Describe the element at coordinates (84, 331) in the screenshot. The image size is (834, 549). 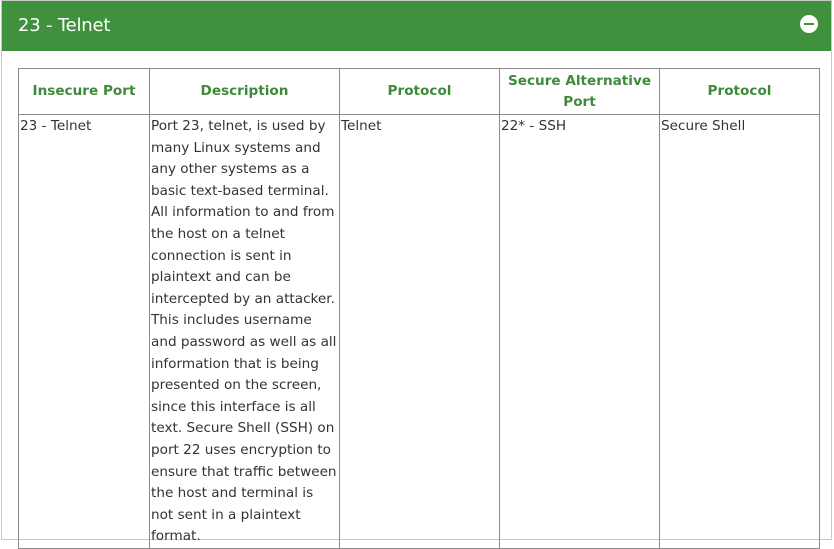
I see `cell-insecure-port: 23 - Telnet` at that location.